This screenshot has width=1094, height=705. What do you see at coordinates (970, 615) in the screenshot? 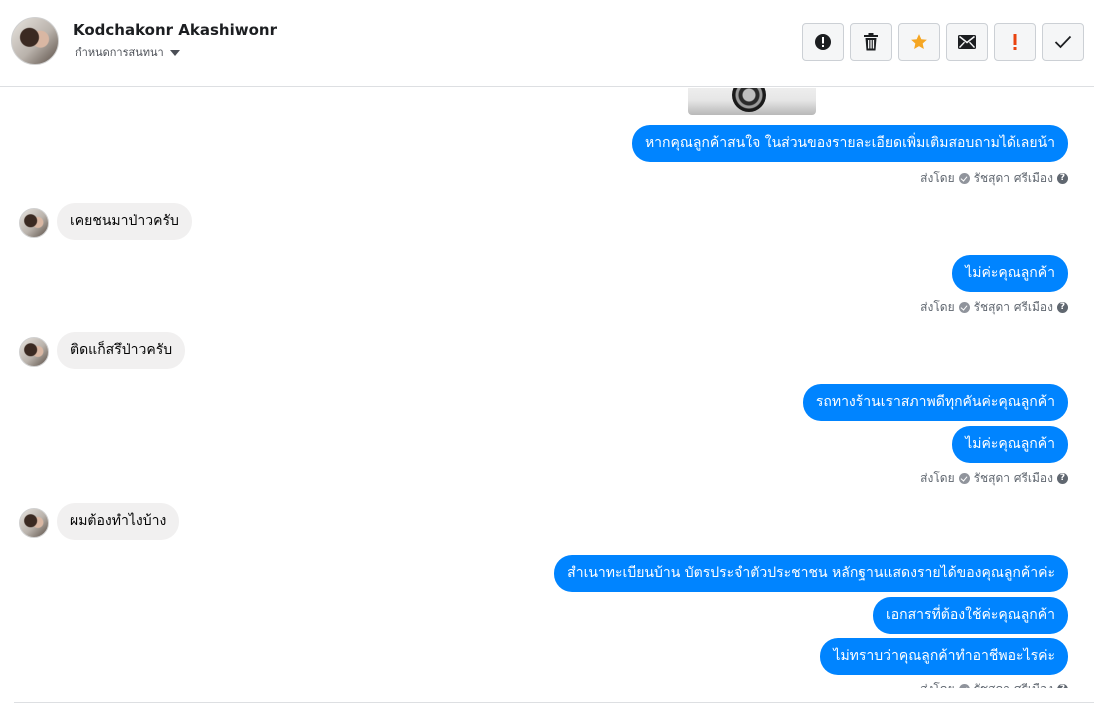
I see `outgoing-message: เอกสารที่ต้องใช้ค่ะคุณลูกค้า` at bounding box center [970, 615].